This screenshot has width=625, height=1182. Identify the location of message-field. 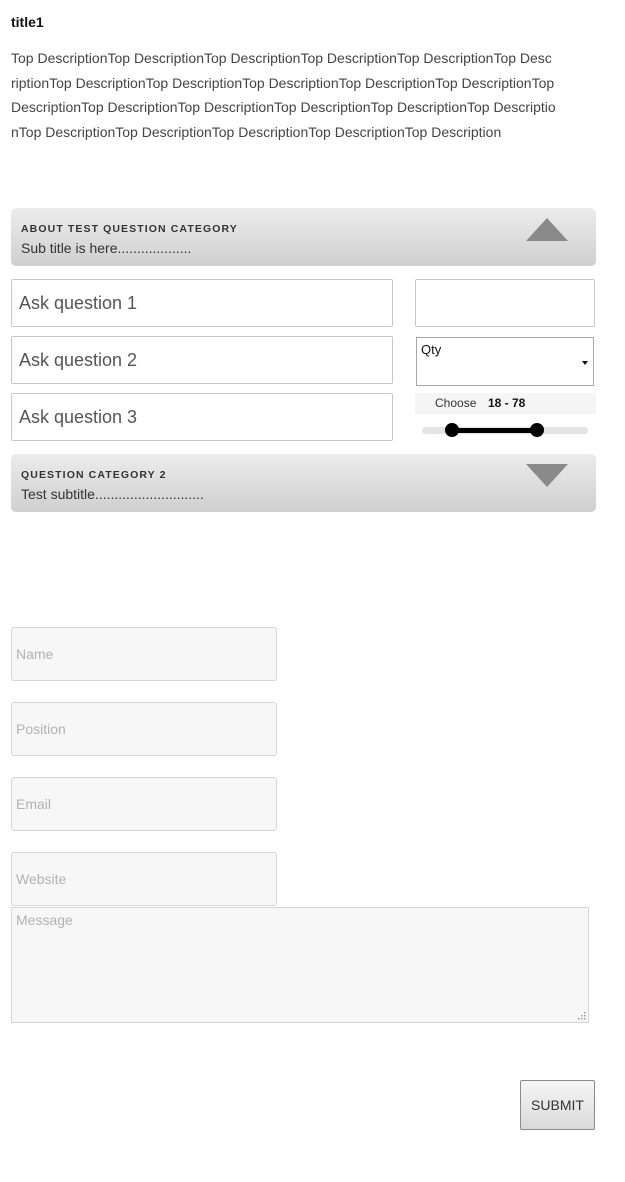
(300, 965).